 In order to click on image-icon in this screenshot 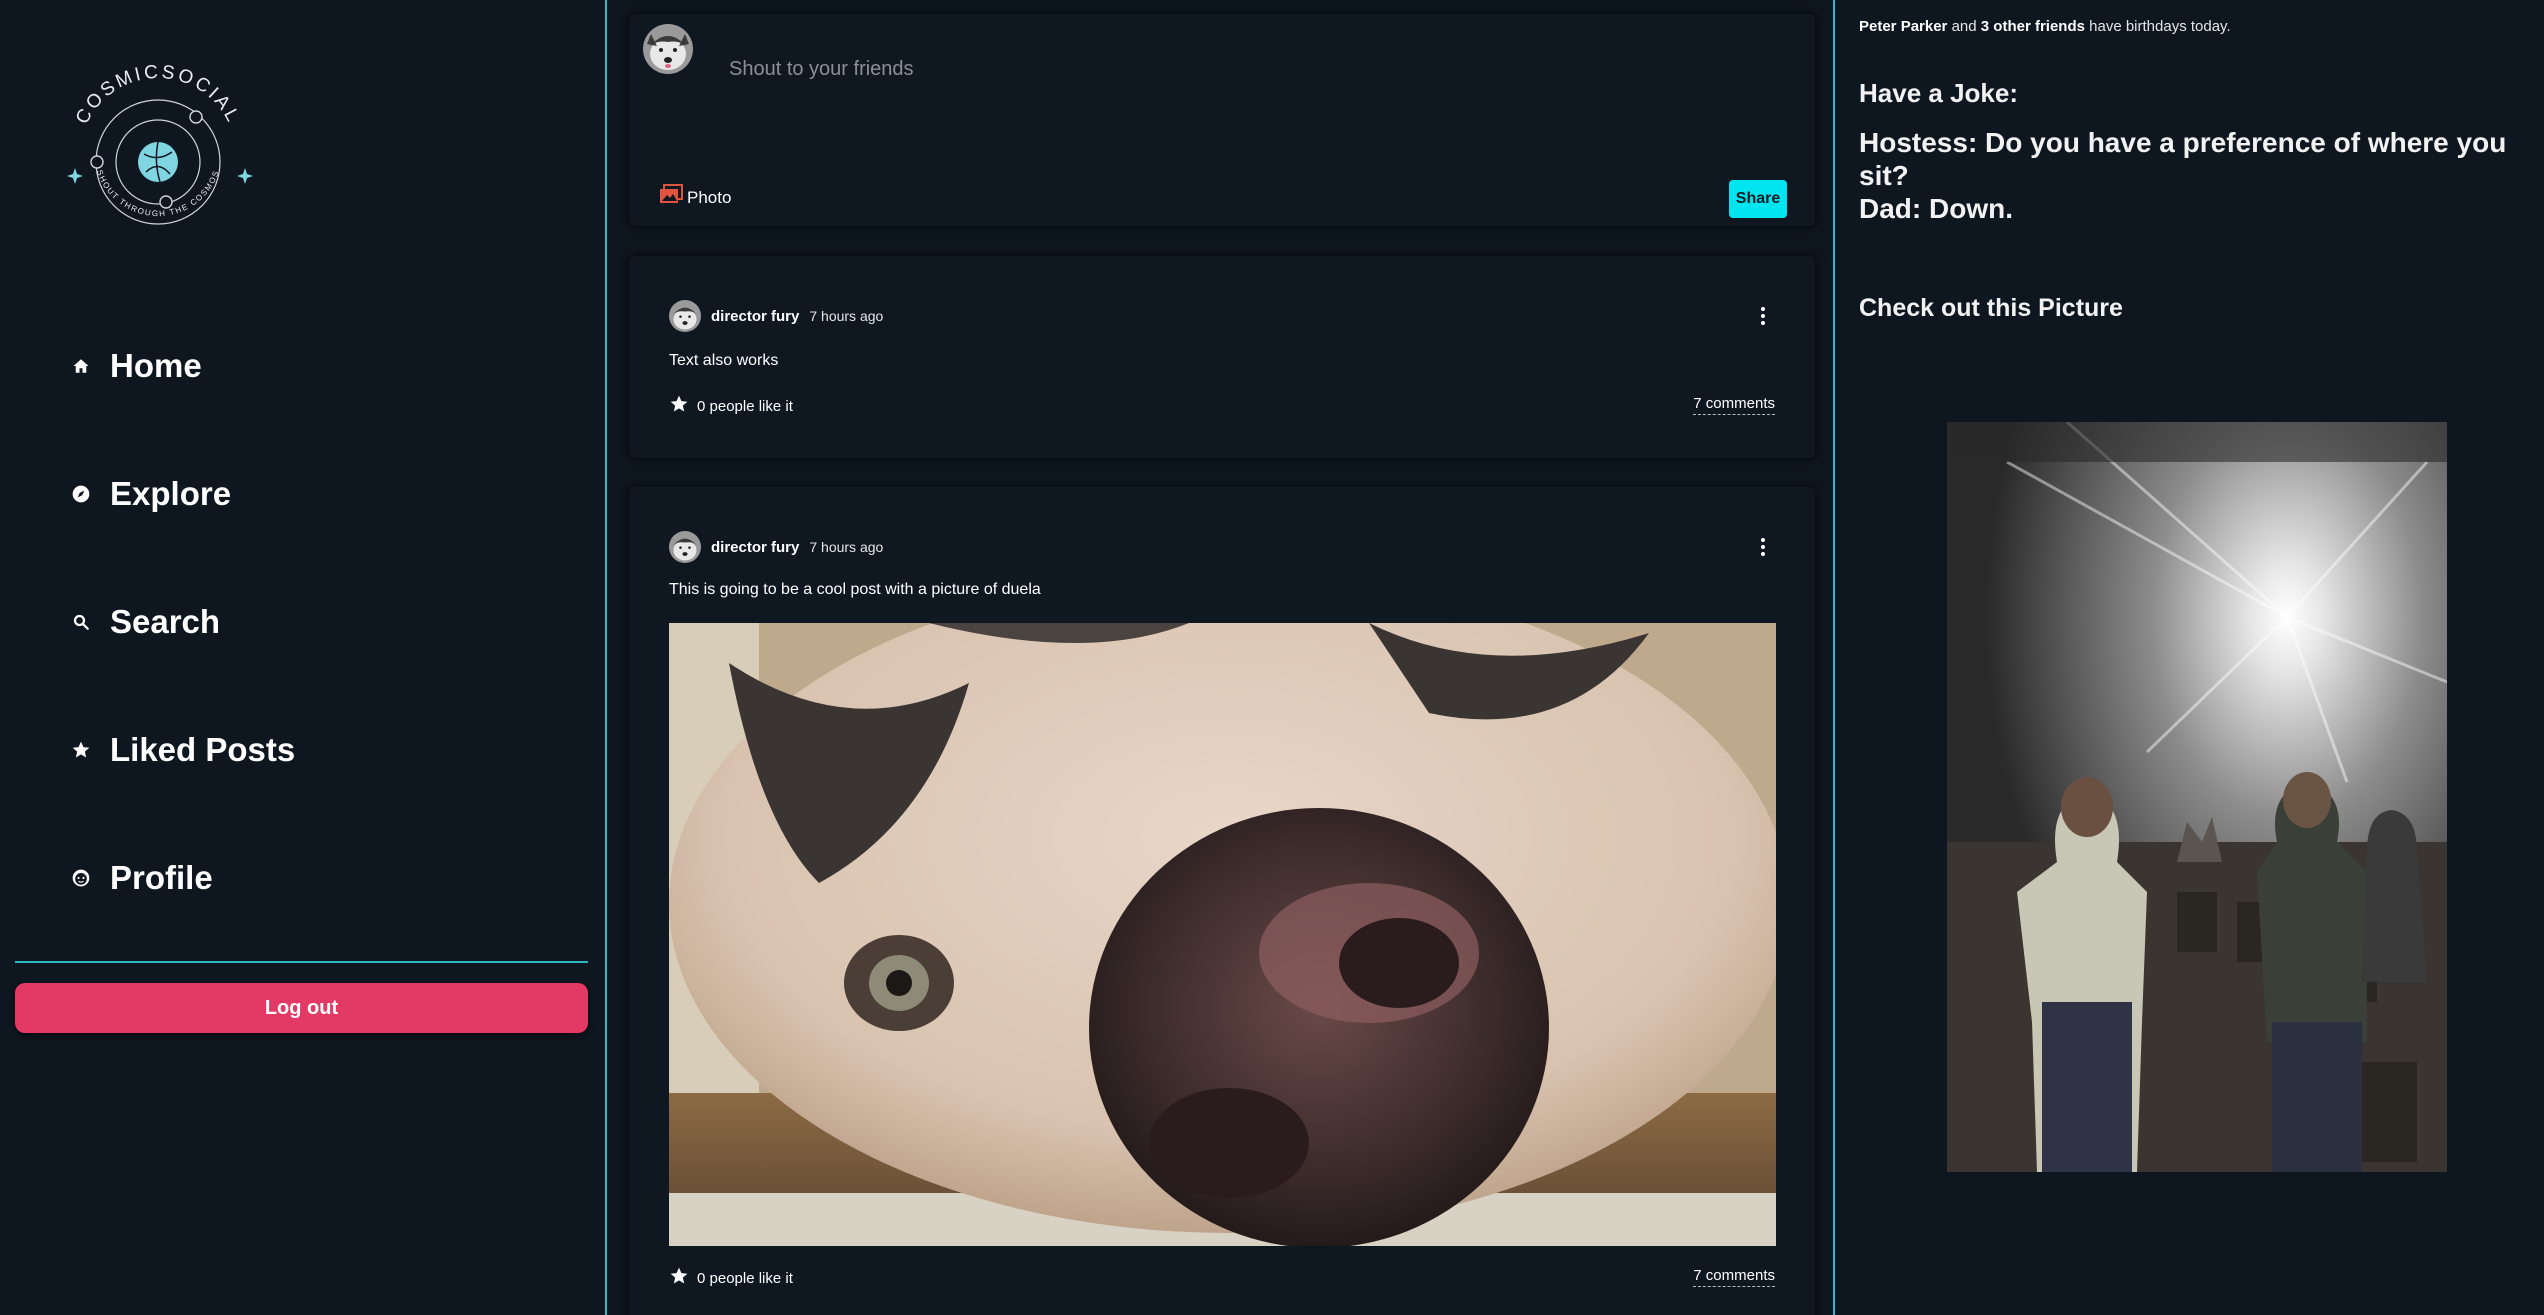, I will do `click(671, 197)`.